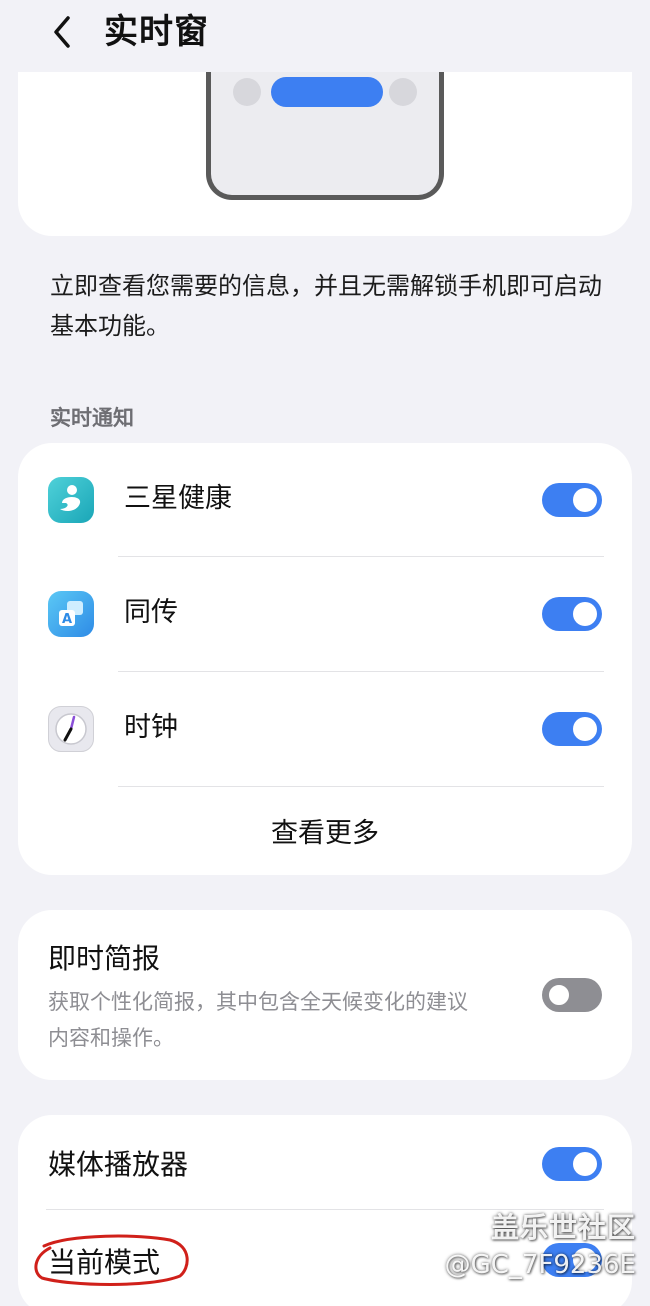  I want to click on list-item-label: 三星健康, so click(178, 498).